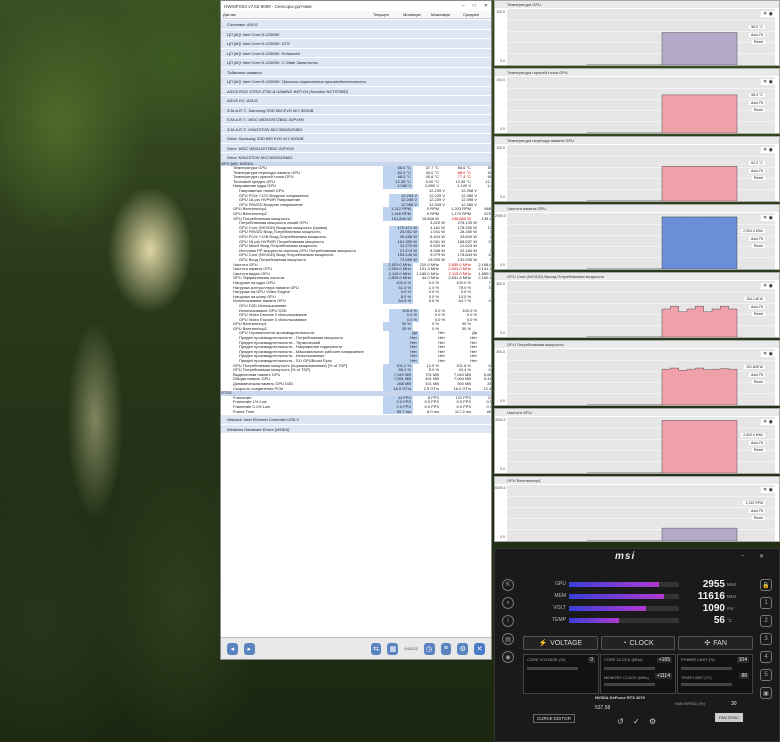 The width and height of the screenshot is (780, 742). Describe the element at coordinates (356, 128) in the screenshot. I see `table-row: S.M.A.R.T.: KINGSTON SKC3000D2048G` at that location.